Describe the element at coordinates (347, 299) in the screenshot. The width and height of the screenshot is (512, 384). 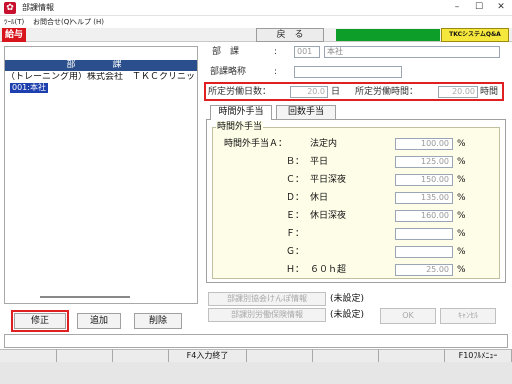
I see `kenpo-status: (未設定)` at that location.